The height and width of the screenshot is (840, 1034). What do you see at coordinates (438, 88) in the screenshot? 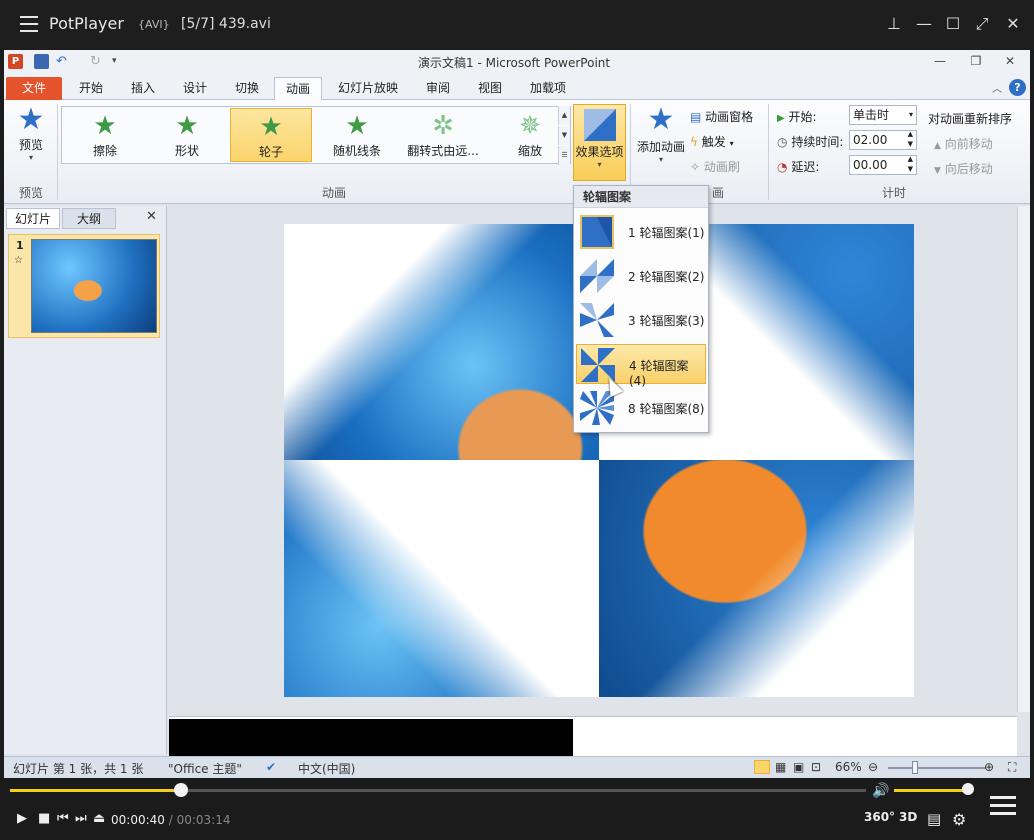
I see `tab-review: 审阅` at bounding box center [438, 88].